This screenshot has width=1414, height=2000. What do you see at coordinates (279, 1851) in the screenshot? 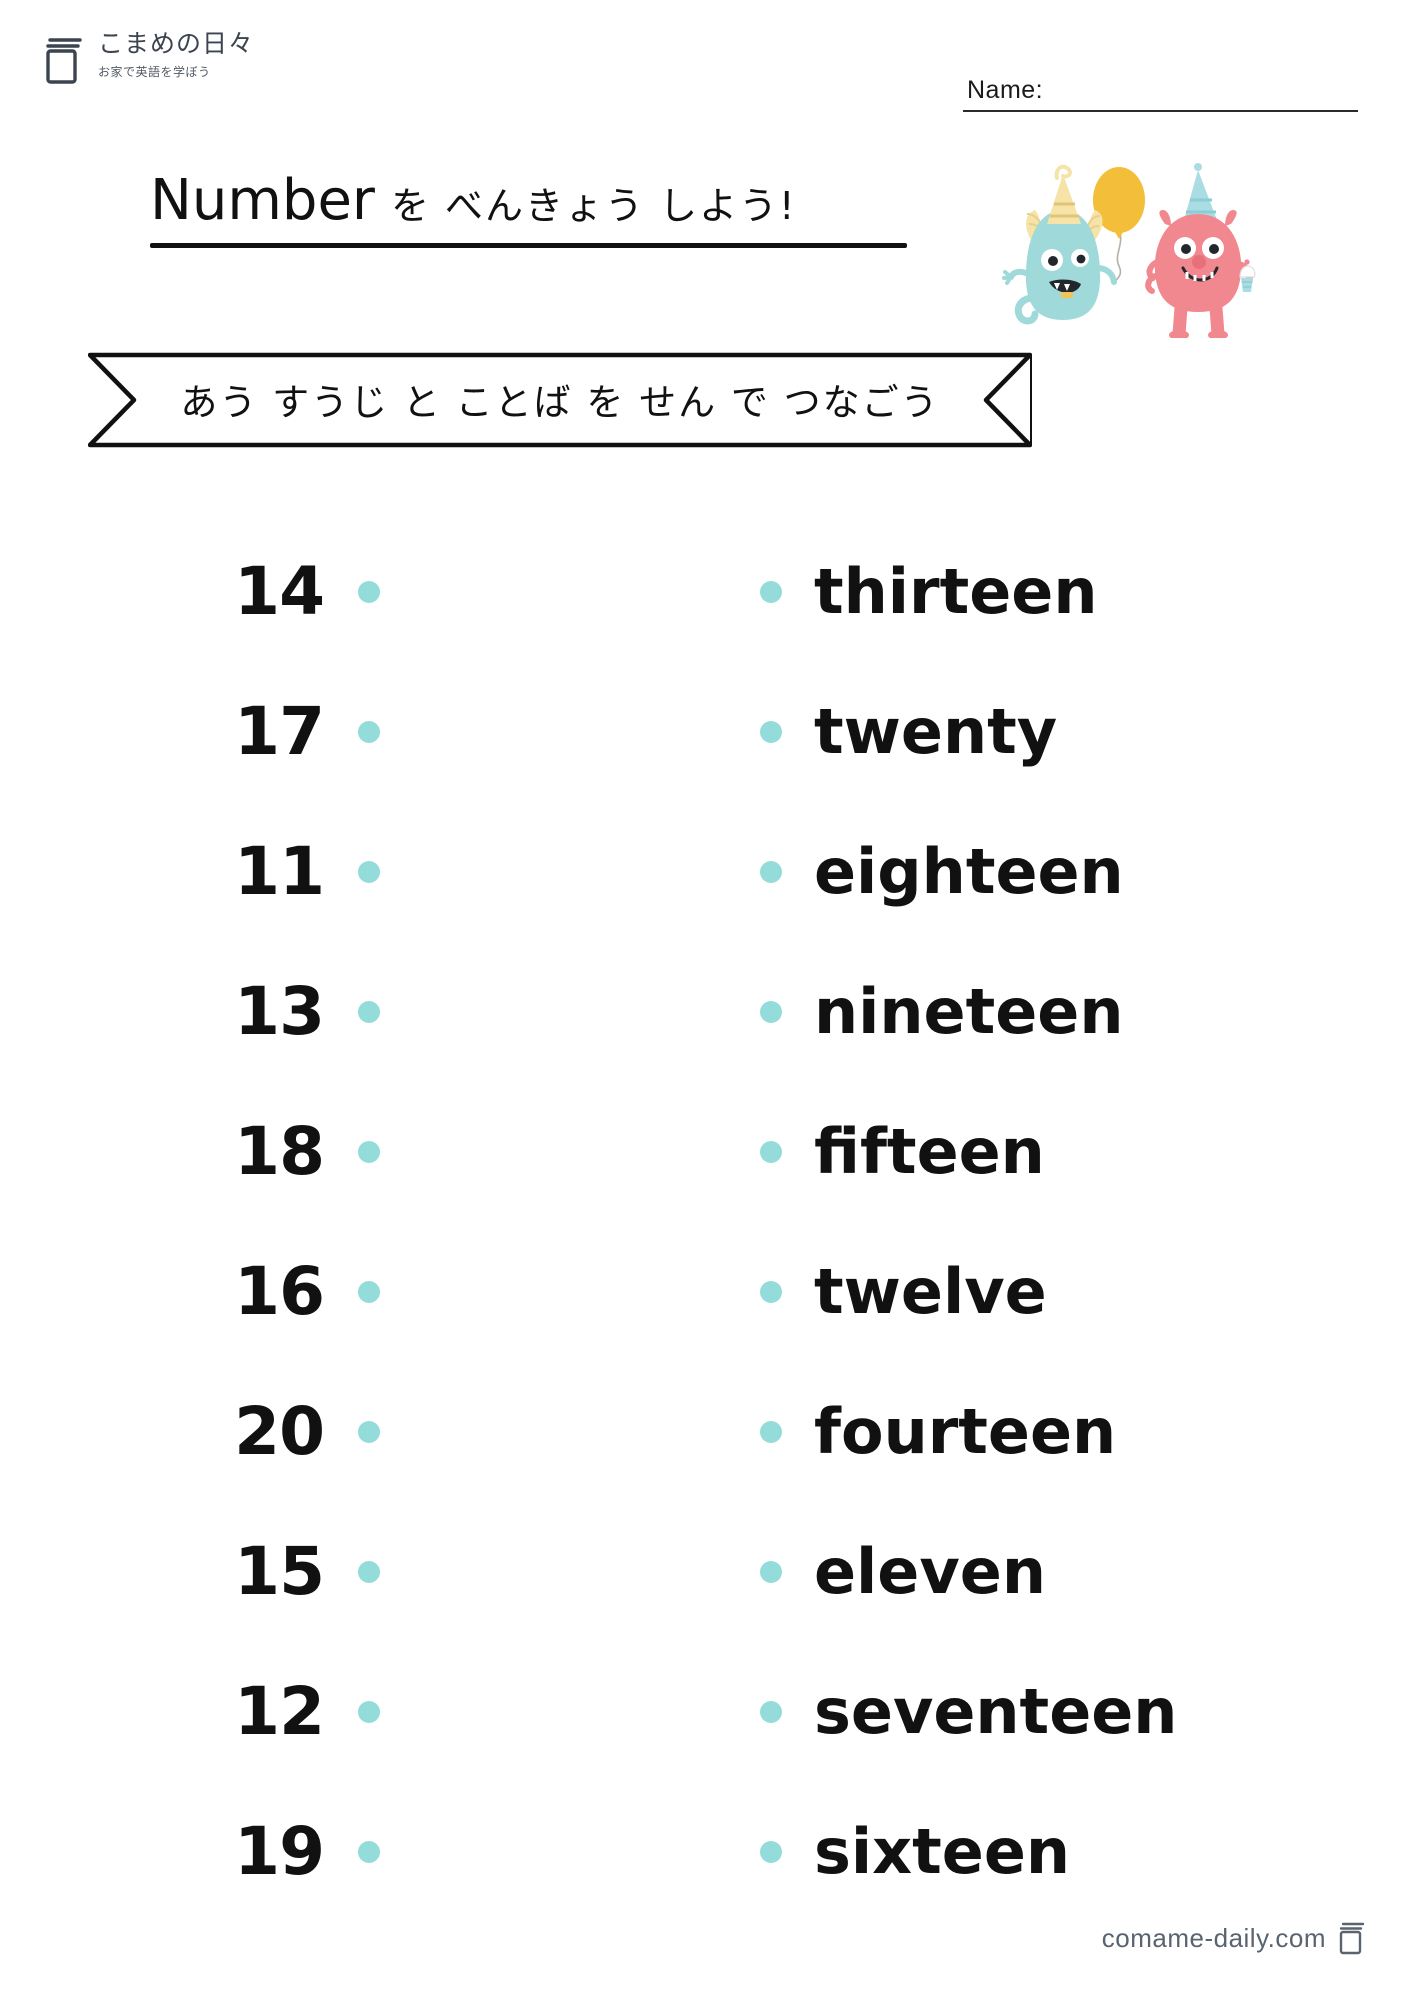
I see `number-value: 19` at bounding box center [279, 1851].